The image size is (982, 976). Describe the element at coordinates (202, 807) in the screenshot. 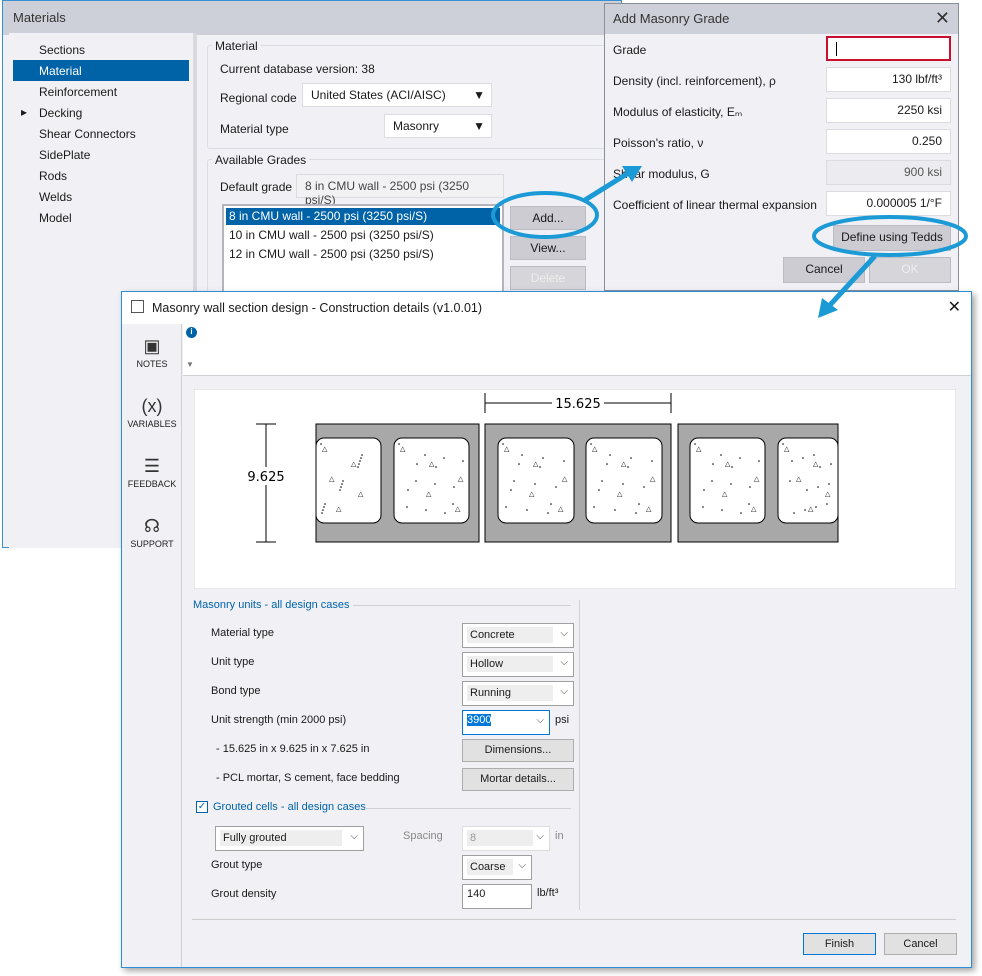

I see `grouted-checkbox: ✓` at that location.